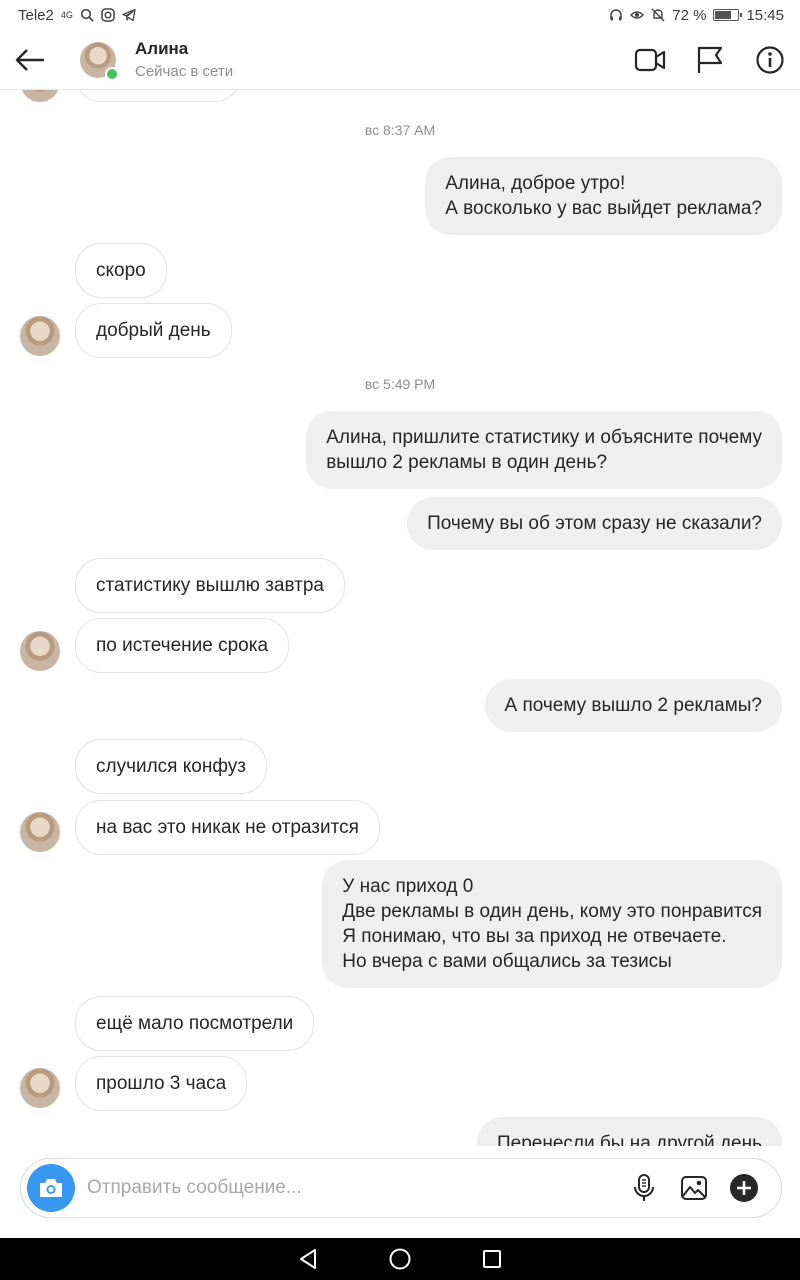  I want to click on contact-name: Алина, so click(162, 48).